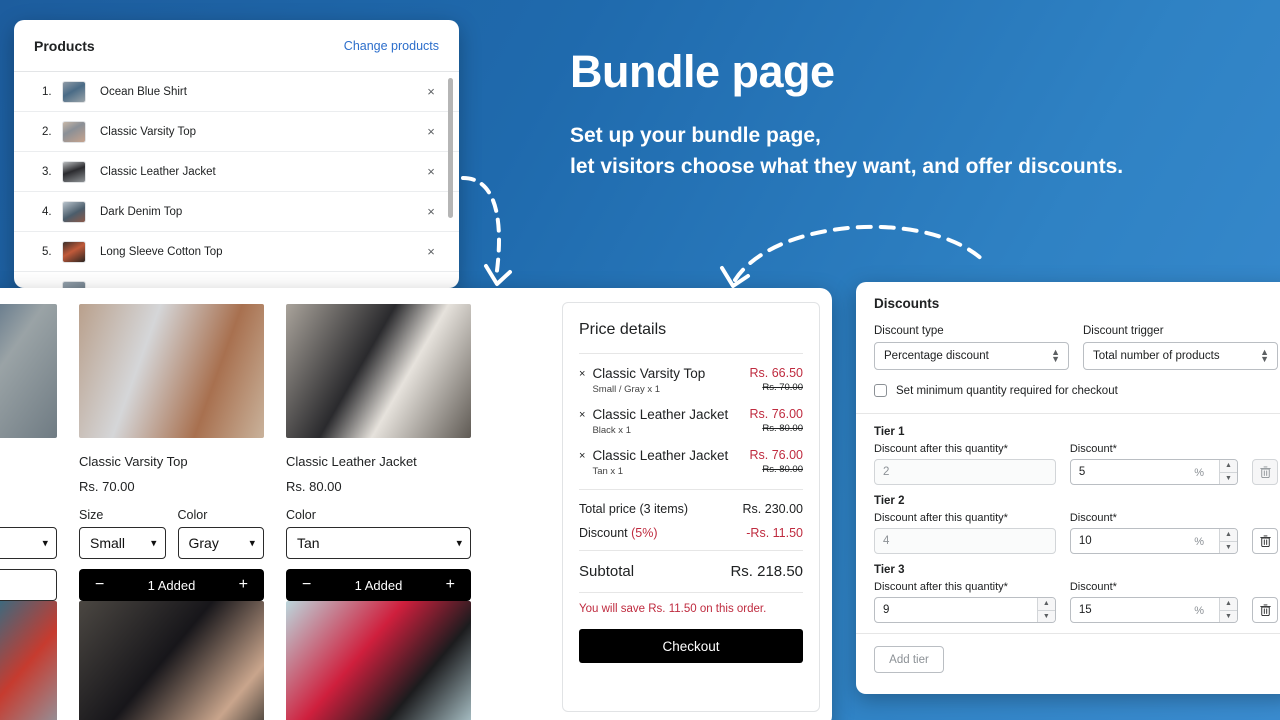 Image resolution: width=1280 pixels, height=720 pixels. What do you see at coordinates (909, 659) in the screenshot?
I see `add-tier-button: Add tier` at bounding box center [909, 659].